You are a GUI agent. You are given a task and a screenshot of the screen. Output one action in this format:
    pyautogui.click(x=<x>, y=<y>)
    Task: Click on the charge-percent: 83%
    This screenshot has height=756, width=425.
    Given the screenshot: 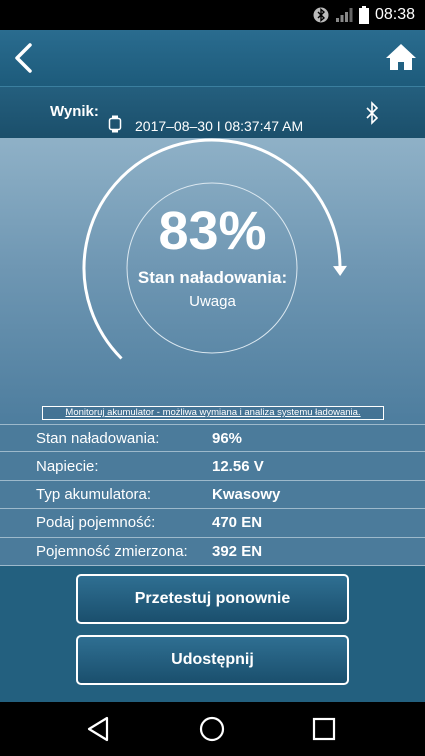 What is the action you would take?
    pyautogui.click(x=212, y=231)
    